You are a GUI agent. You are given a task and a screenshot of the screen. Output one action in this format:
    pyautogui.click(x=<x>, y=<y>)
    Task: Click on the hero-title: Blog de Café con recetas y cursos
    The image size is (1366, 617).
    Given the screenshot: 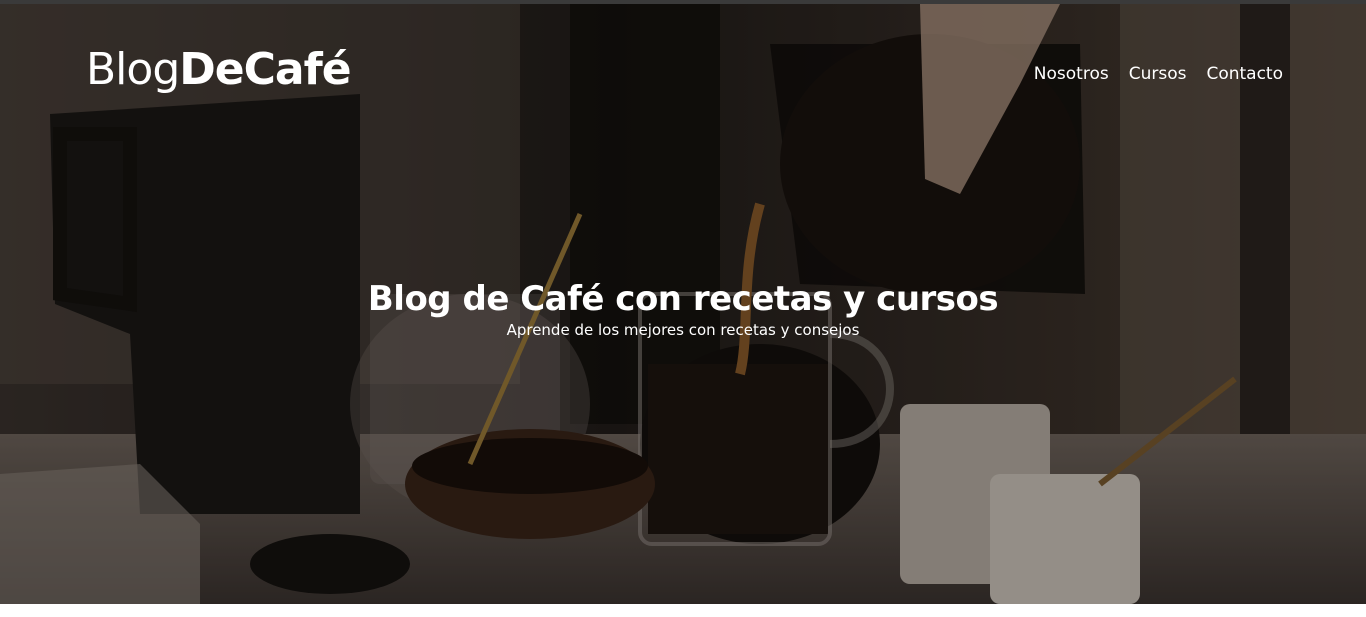 What is the action you would take?
    pyautogui.click(x=683, y=298)
    